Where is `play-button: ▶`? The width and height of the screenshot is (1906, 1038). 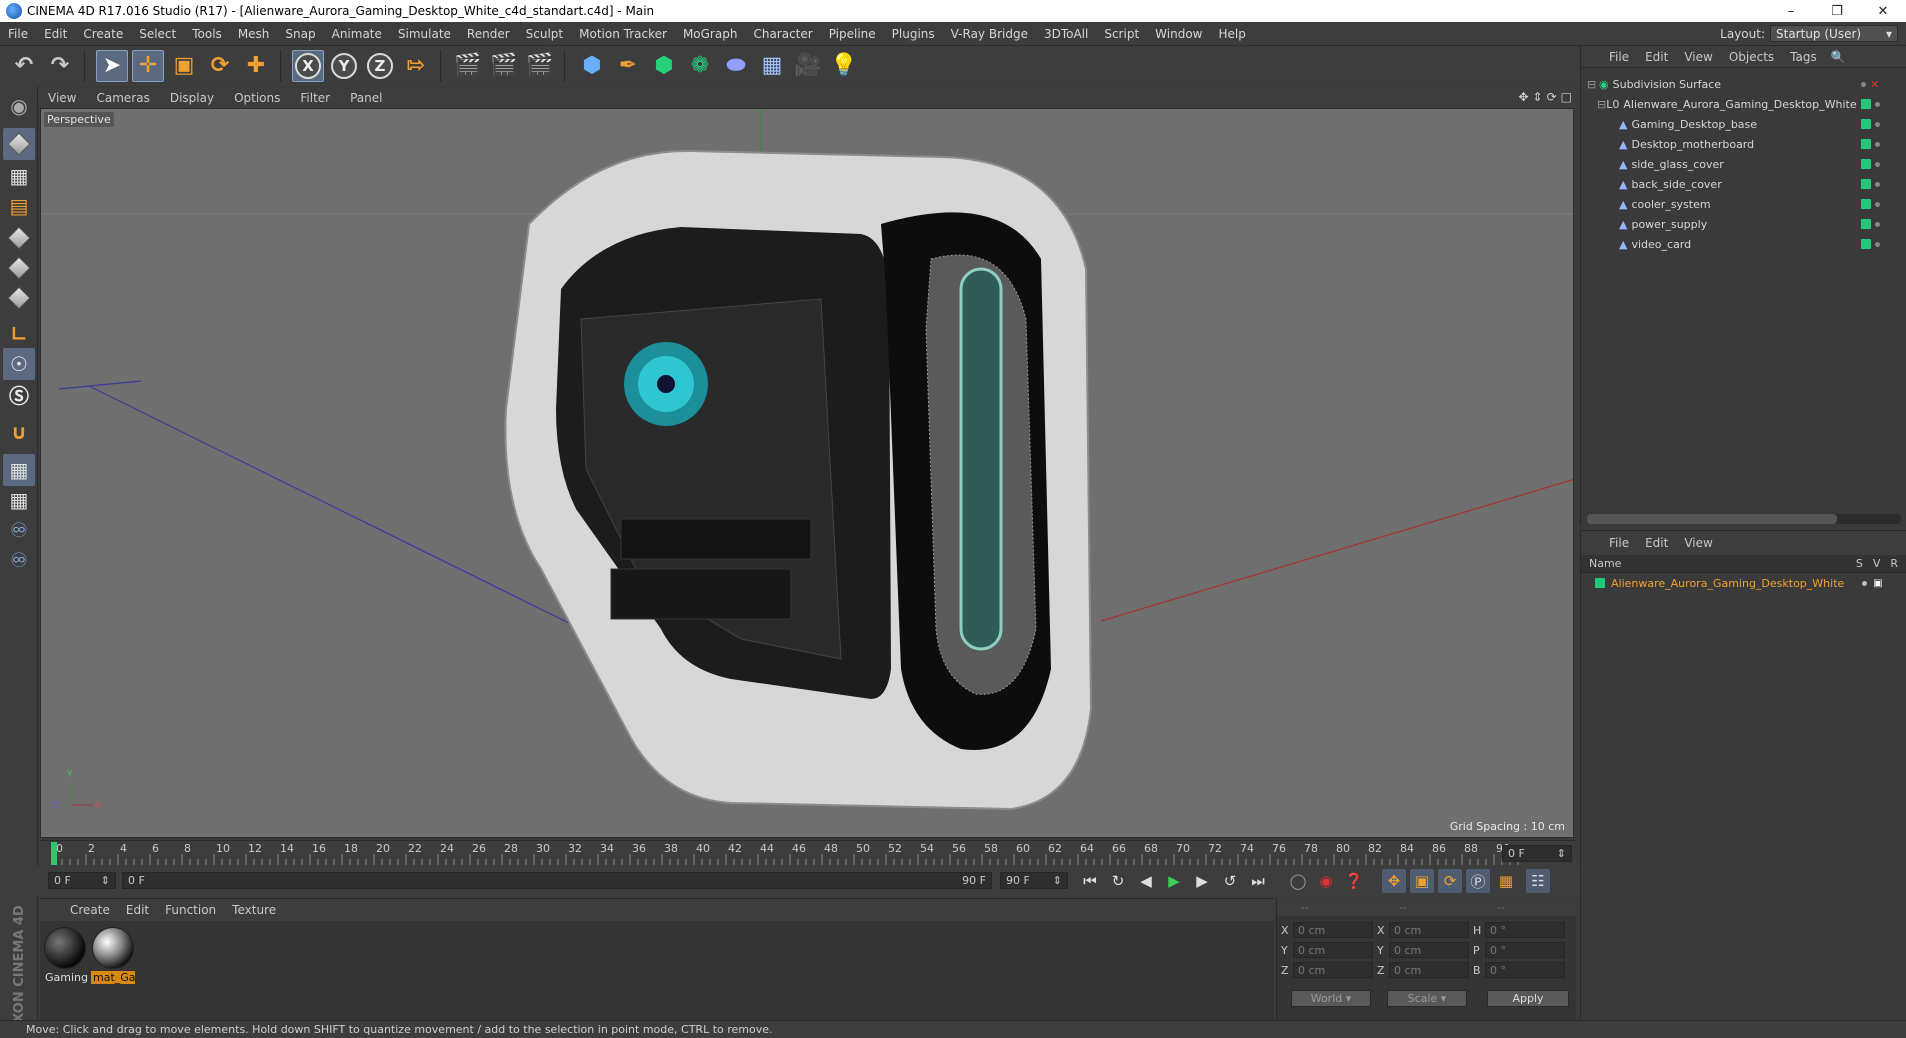
play-button: ▶ is located at coordinates (1174, 881).